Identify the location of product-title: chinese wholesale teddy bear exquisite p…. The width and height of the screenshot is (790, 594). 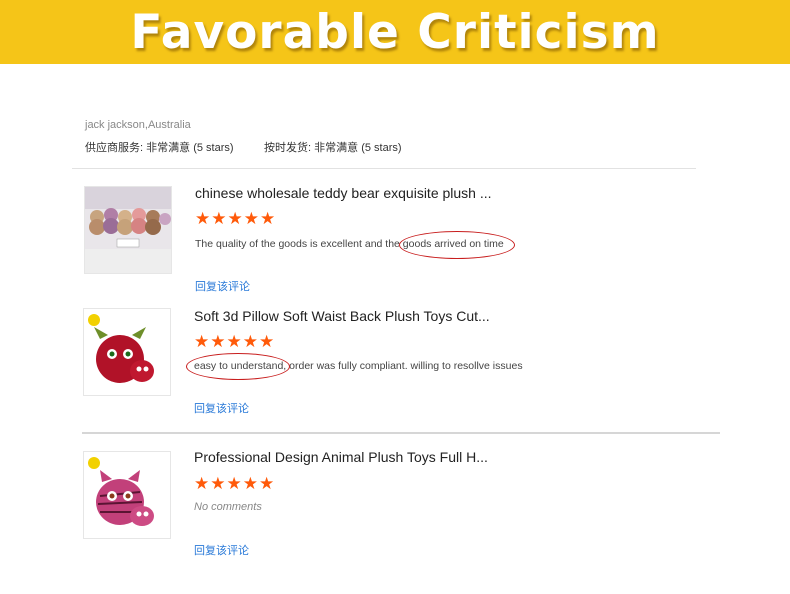
(343, 193).